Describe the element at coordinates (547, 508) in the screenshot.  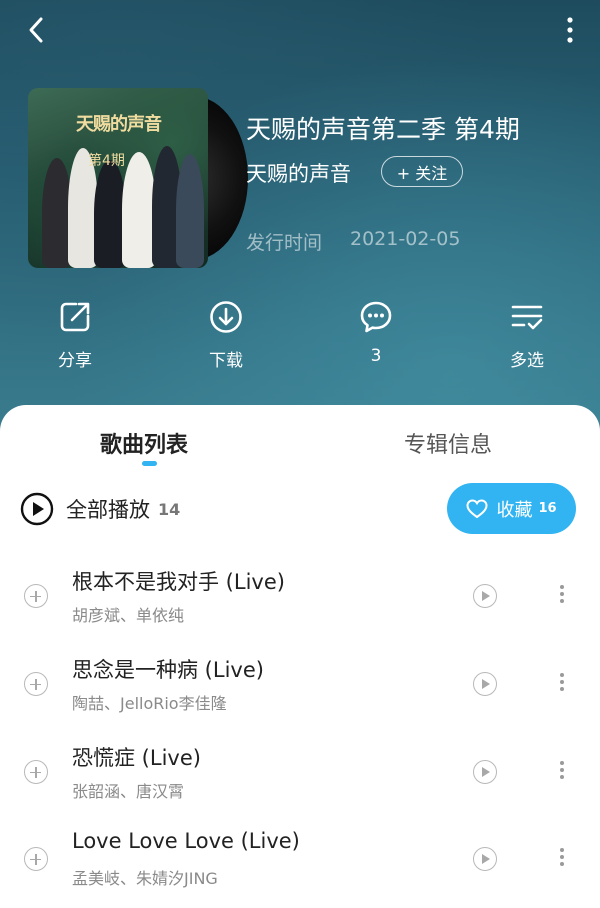
I see `favorite-count: 16` at that location.